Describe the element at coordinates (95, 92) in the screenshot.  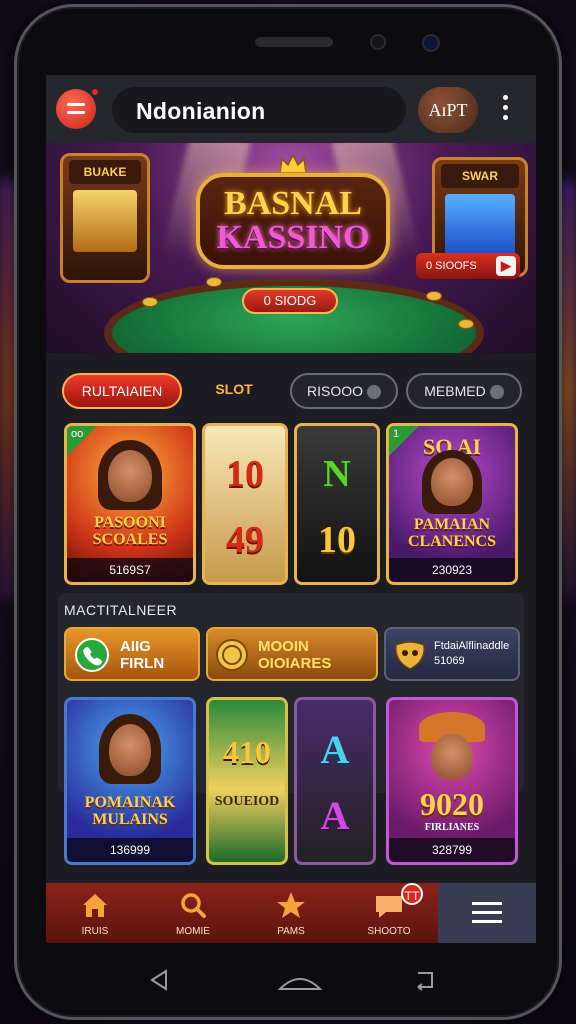
I see `notification-dot` at that location.